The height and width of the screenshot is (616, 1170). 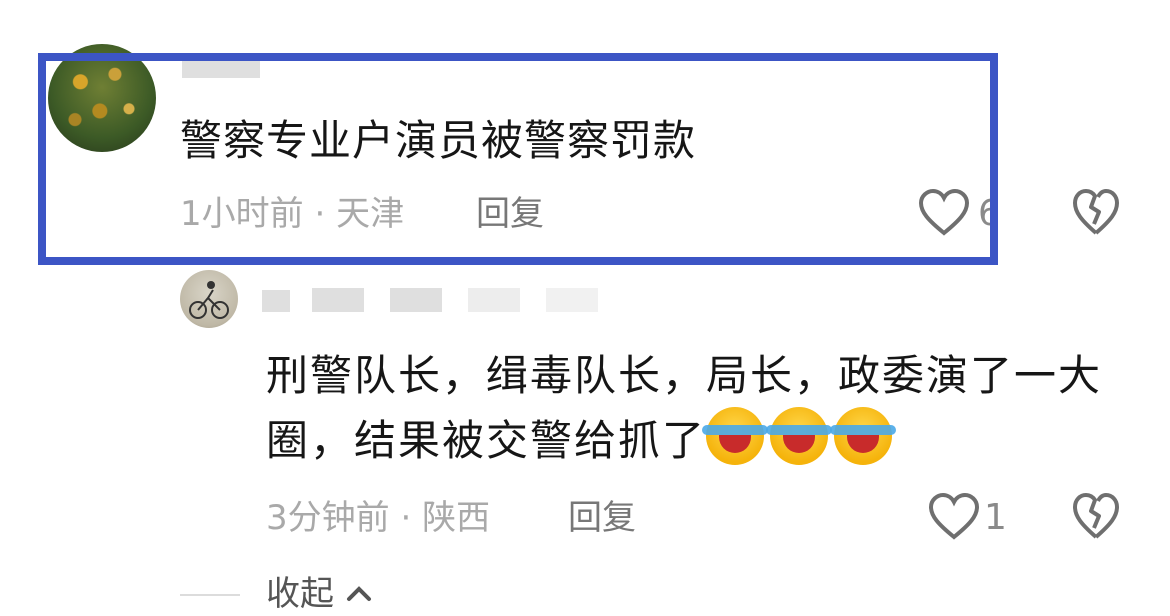 I want to click on reply-like-button, so click(x=954, y=519).